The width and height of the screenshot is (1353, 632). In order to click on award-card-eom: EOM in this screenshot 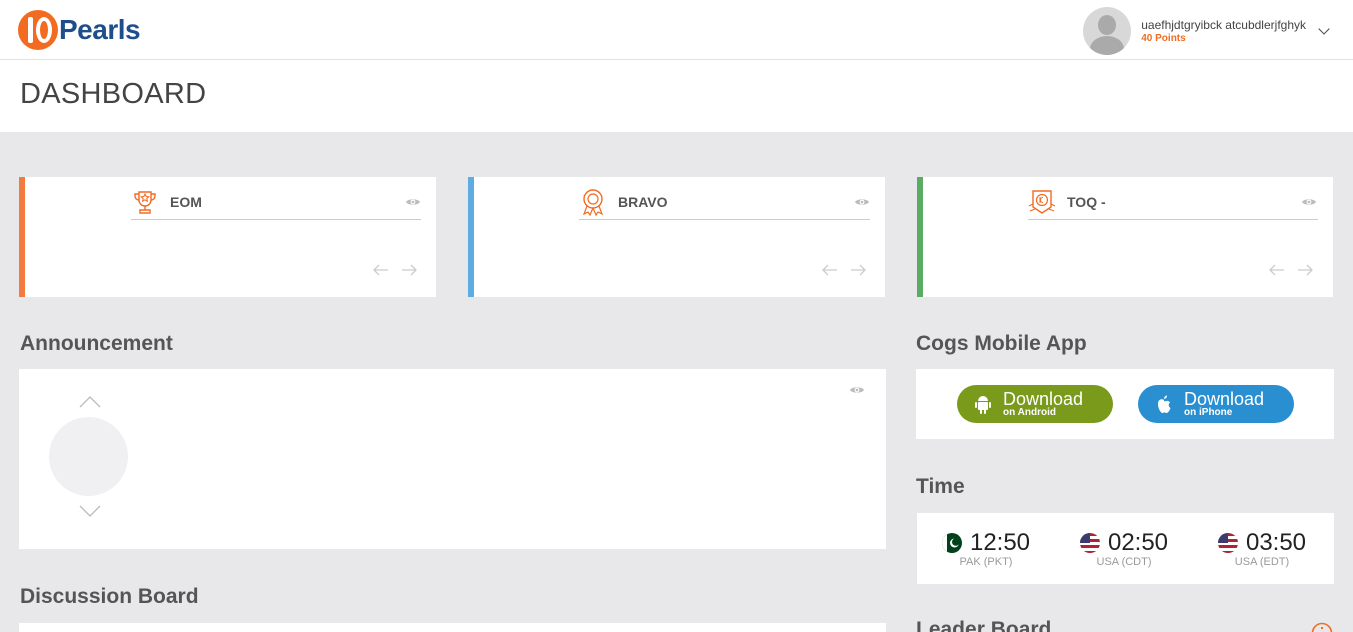, I will do `click(227, 237)`.